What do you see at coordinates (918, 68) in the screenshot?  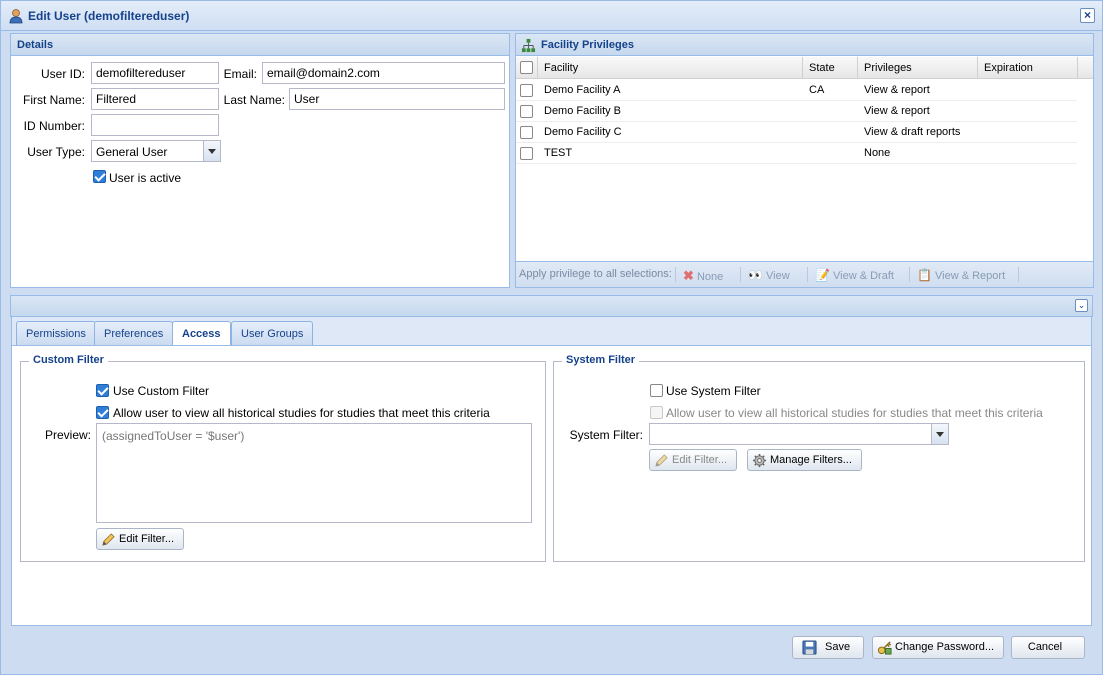 I see `column-privileges: Privileges` at bounding box center [918, 68].